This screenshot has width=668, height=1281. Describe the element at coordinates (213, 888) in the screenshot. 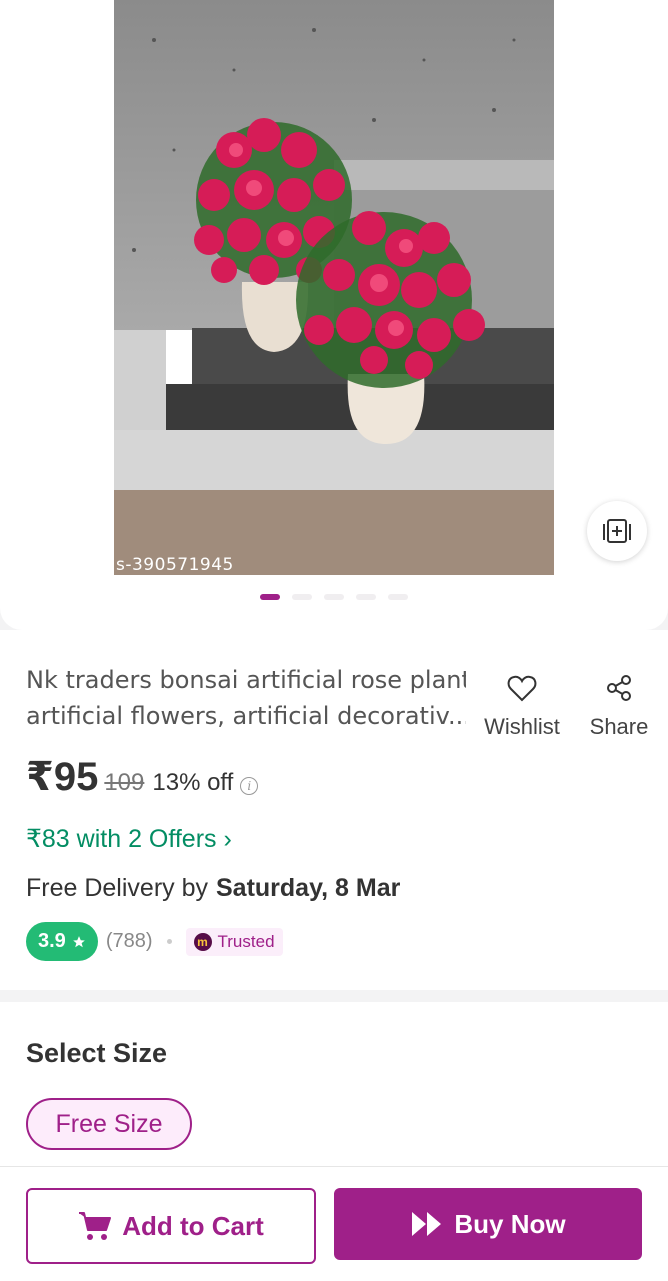

I see `delivery-info: Free Delivery by Saturday, 8 Mar` at that location.